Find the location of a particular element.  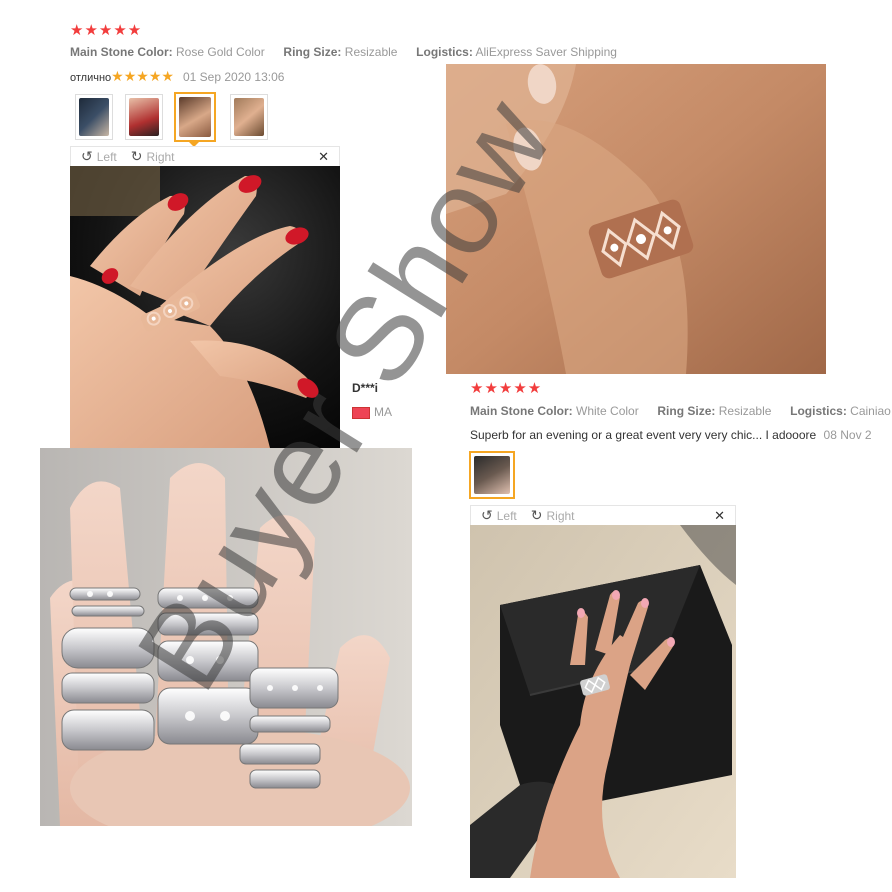

review-date: 08 Nov 2 is located at coordinates (847, 435).